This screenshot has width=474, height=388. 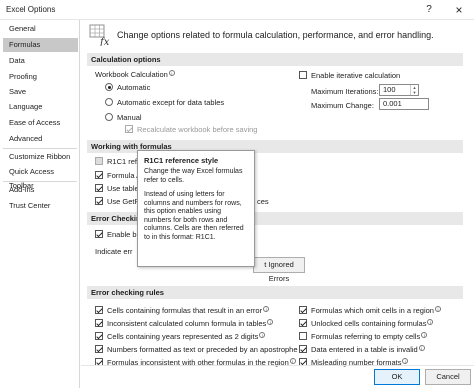 I want to click on checkbox-use-getpivotdata, so click(x=99, y=201).